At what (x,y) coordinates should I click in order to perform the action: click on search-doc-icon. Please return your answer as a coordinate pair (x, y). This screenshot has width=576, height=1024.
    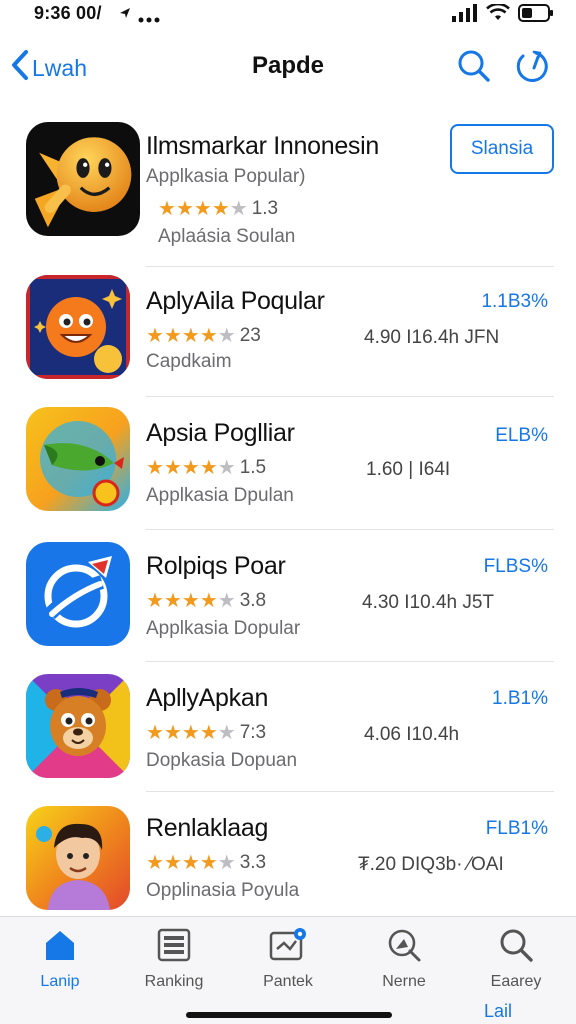
    Looking at the image, I should click on (404, 945).